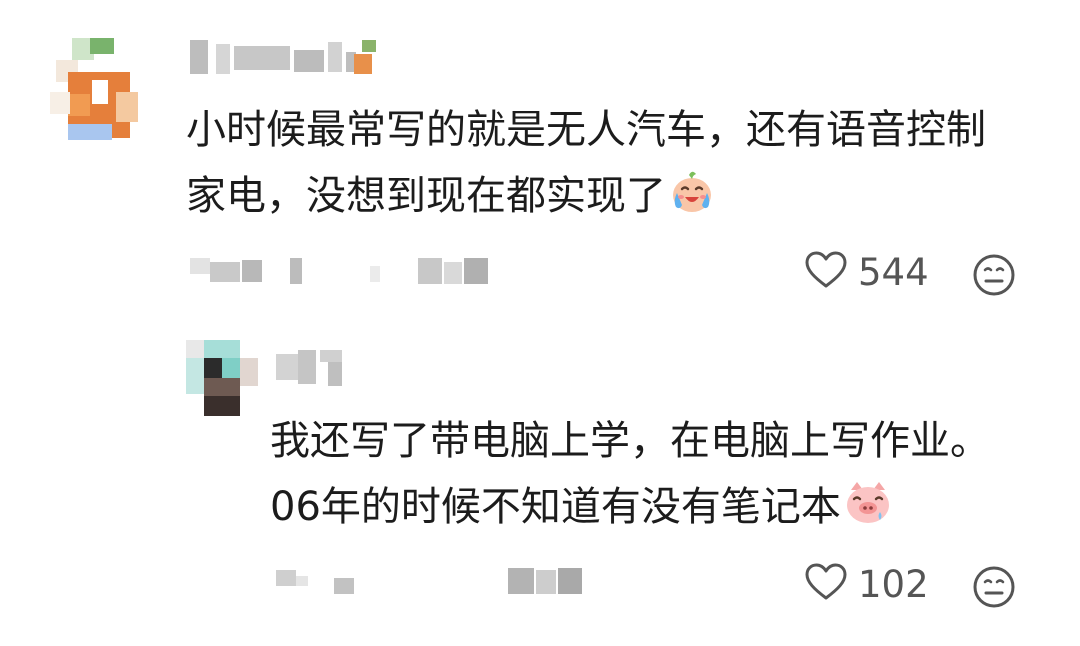 The height and width of the screenshot is (646, 1080). What do you see at coordinates (893, 584) in the screenshot?
I see `like-count: 102` at bounding box center [893, 584].